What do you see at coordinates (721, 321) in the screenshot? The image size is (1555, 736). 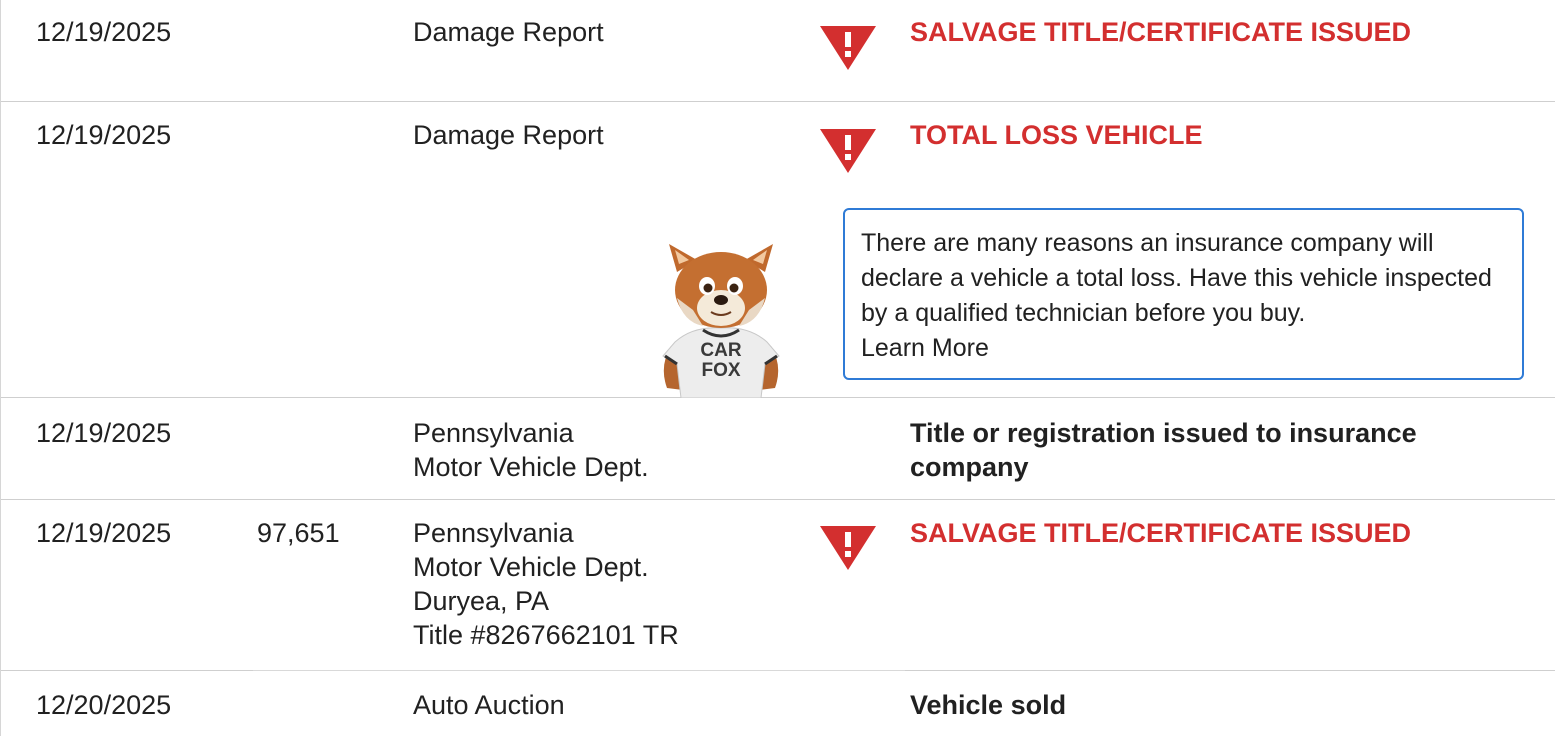 I see `car-fox-mascot-icon: CAR FOX` at bounding box center [721, 321].